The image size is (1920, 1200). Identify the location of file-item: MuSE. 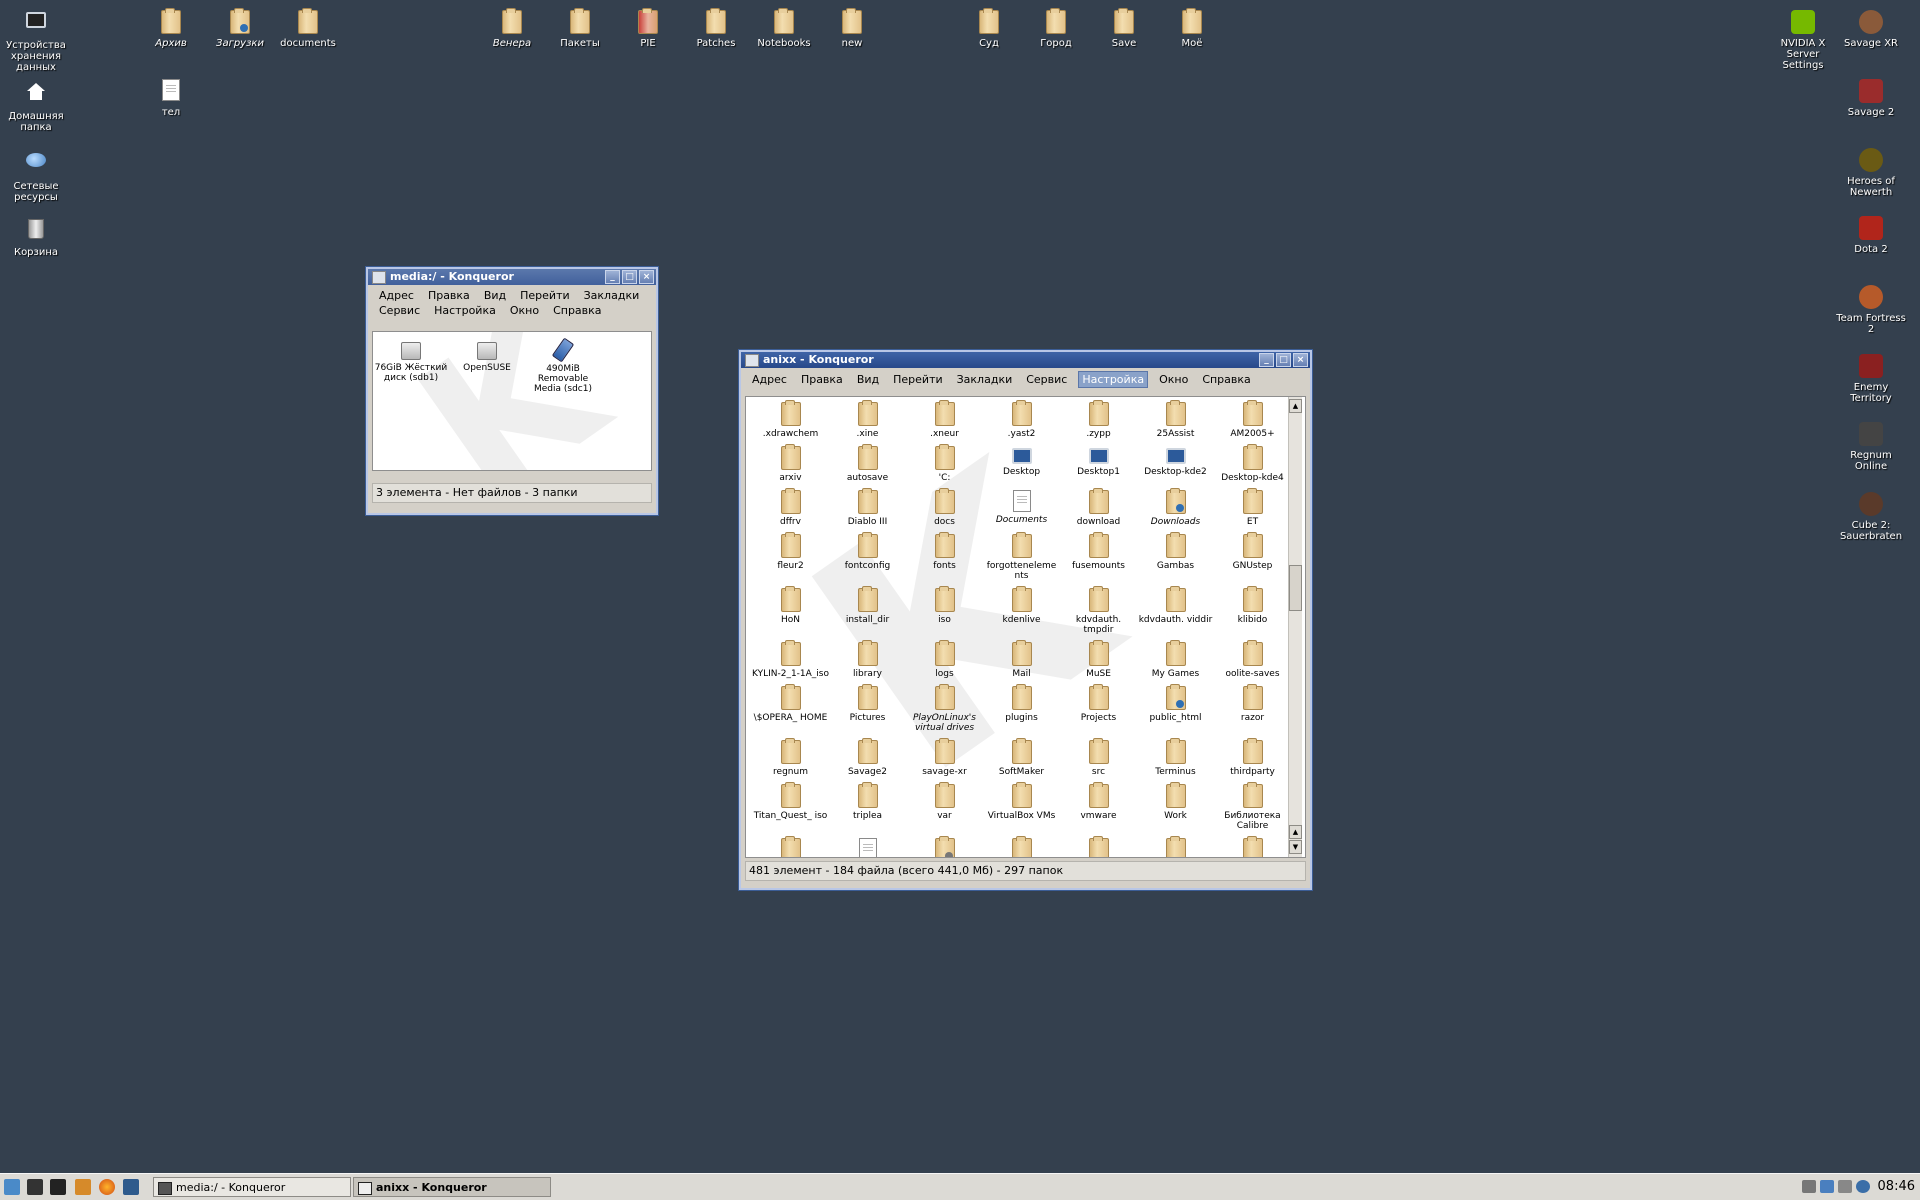
(1098, 662).